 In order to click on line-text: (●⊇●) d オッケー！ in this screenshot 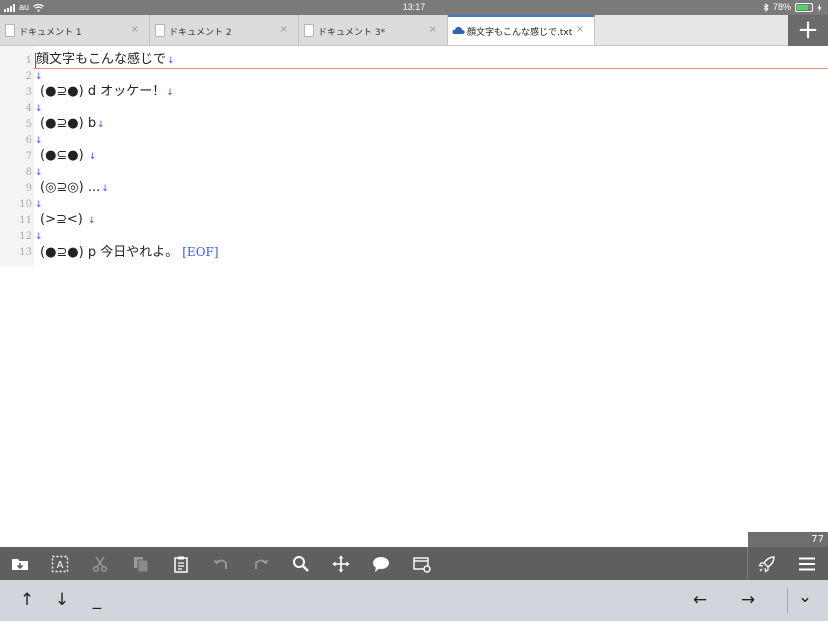, I will do `click(103, 91)`.